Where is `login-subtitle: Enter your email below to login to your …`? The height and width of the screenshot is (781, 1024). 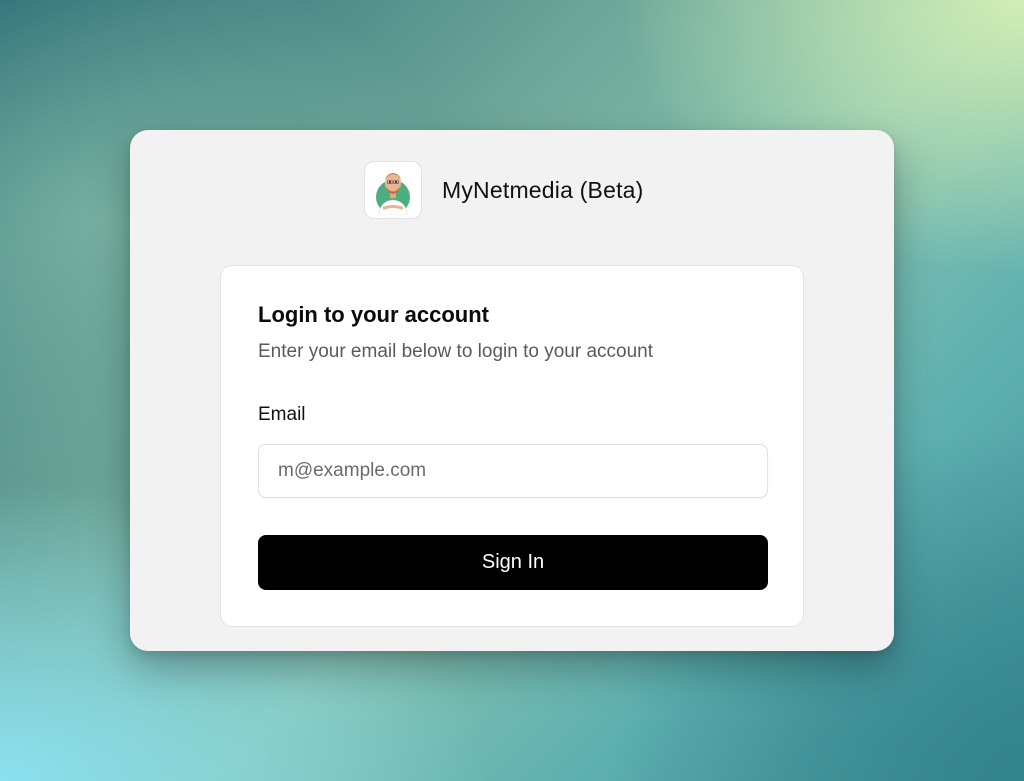 login-subtitle: Enter your email below to login to your … is located at coordinates (455, 351).